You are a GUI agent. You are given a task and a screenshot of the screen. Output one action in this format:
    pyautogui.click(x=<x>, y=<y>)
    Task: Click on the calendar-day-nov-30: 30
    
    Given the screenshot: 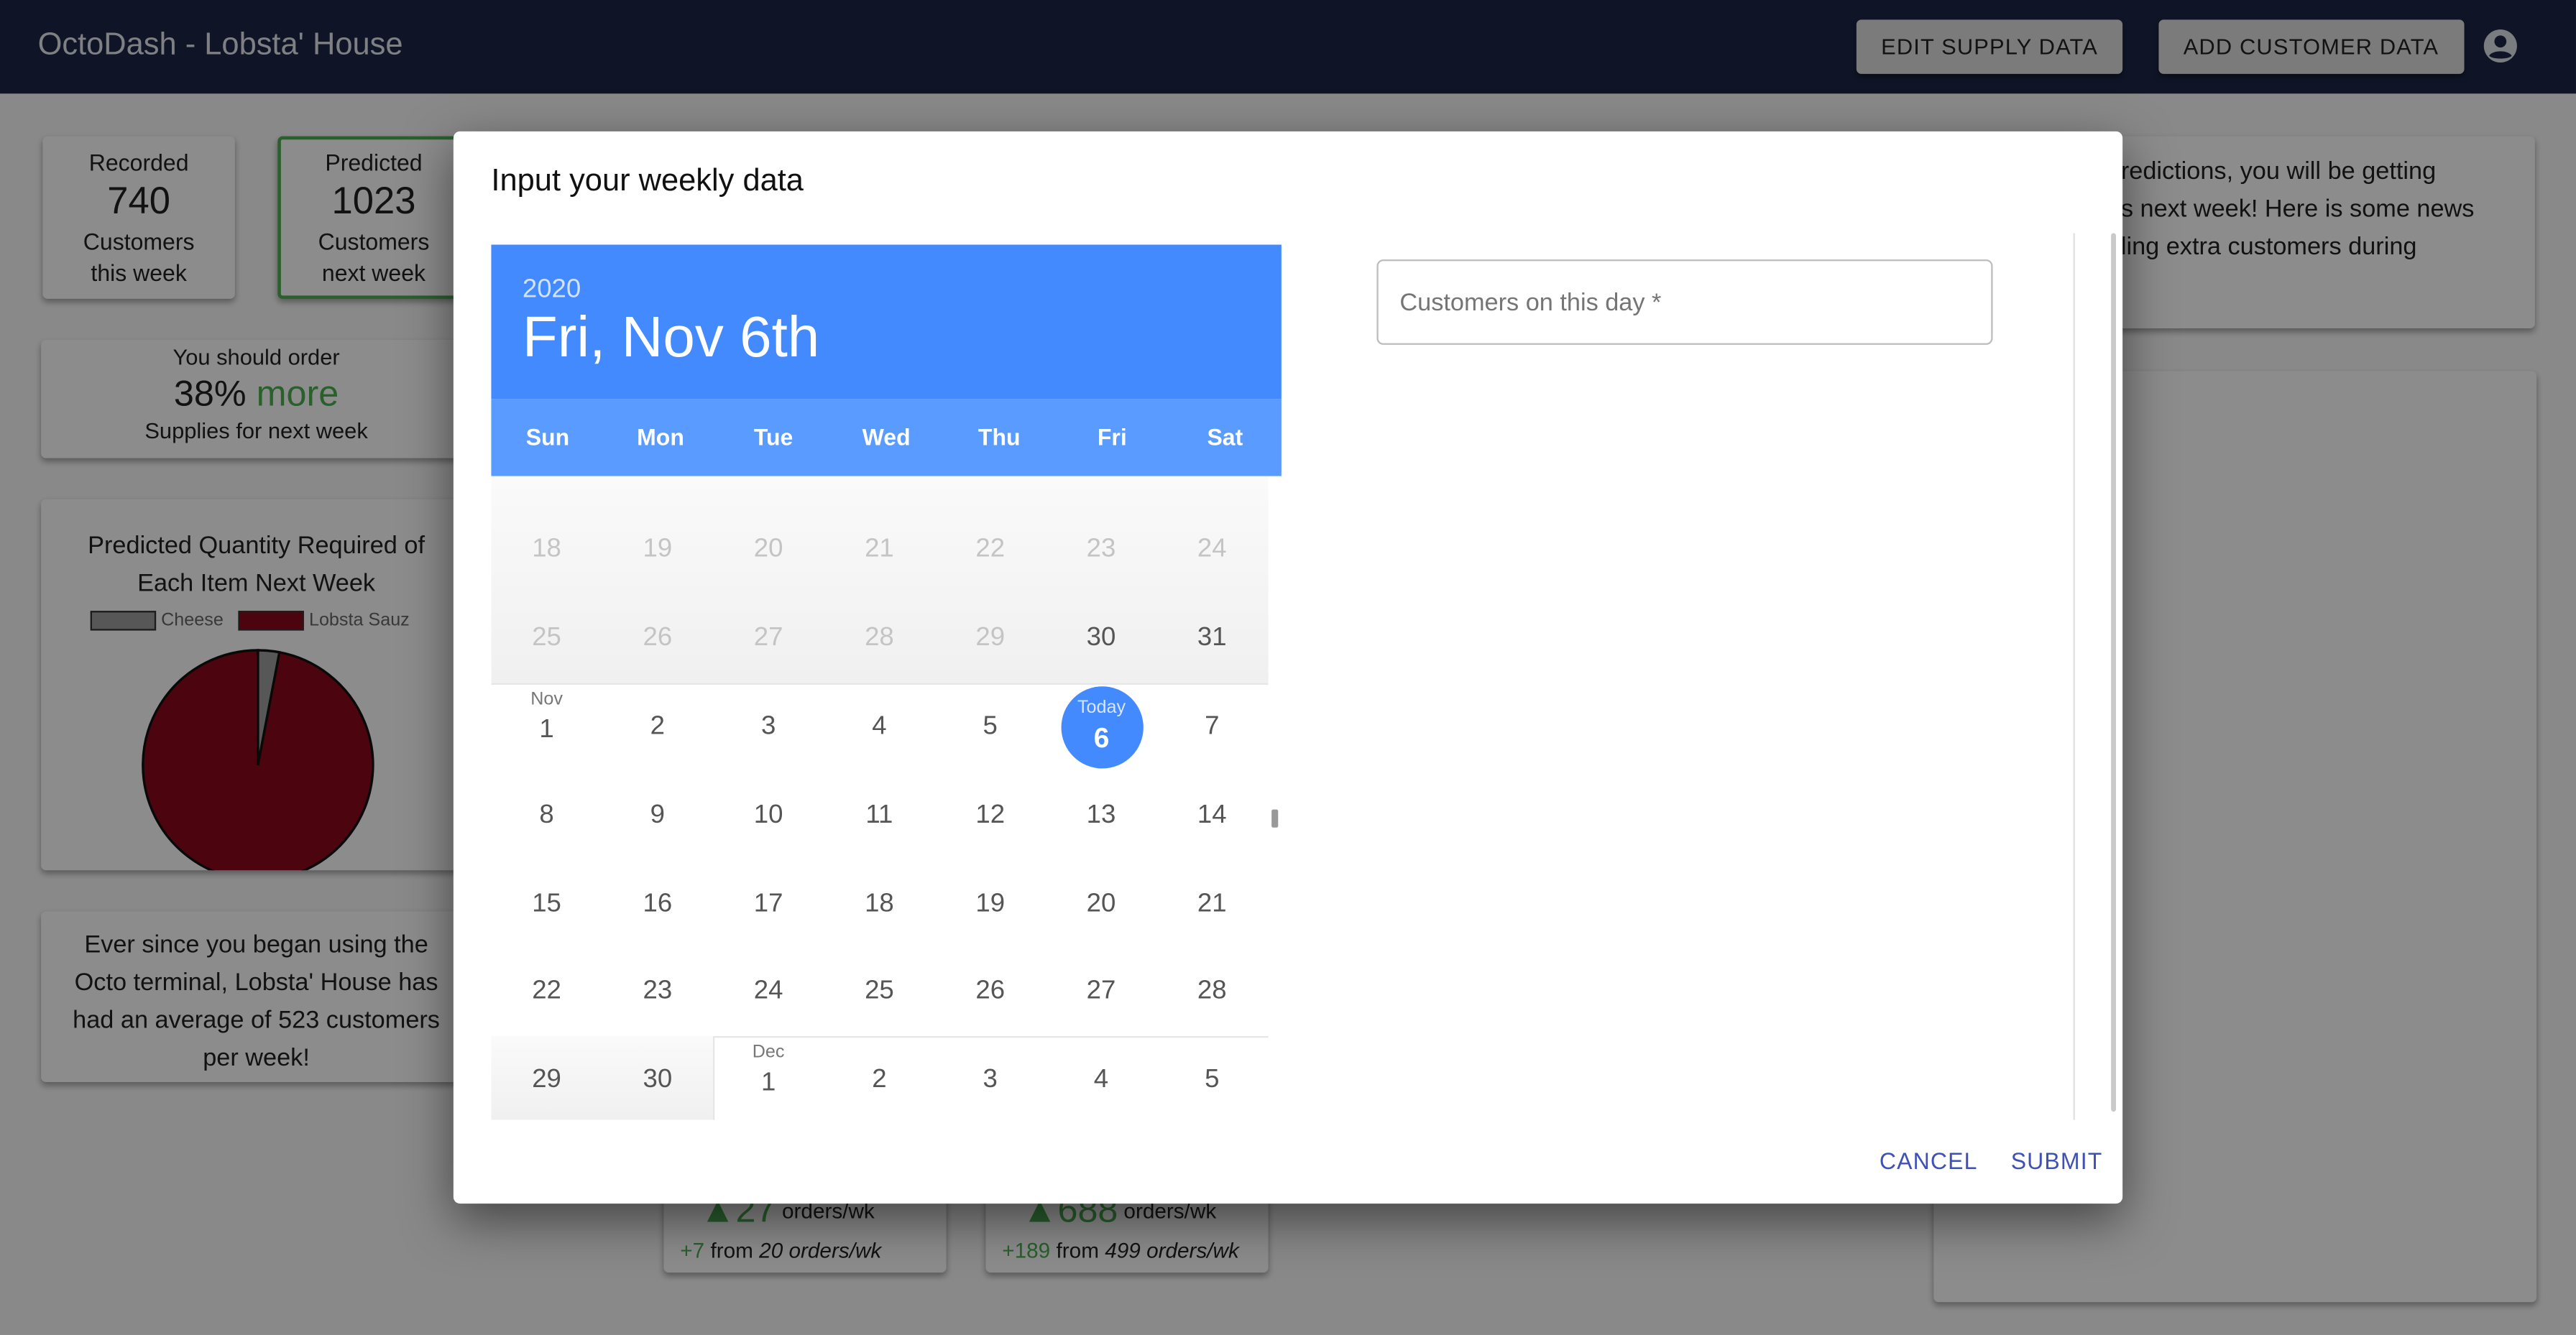 What is the action you would take?
    pyautogui.click(x=657, y=1078)
    